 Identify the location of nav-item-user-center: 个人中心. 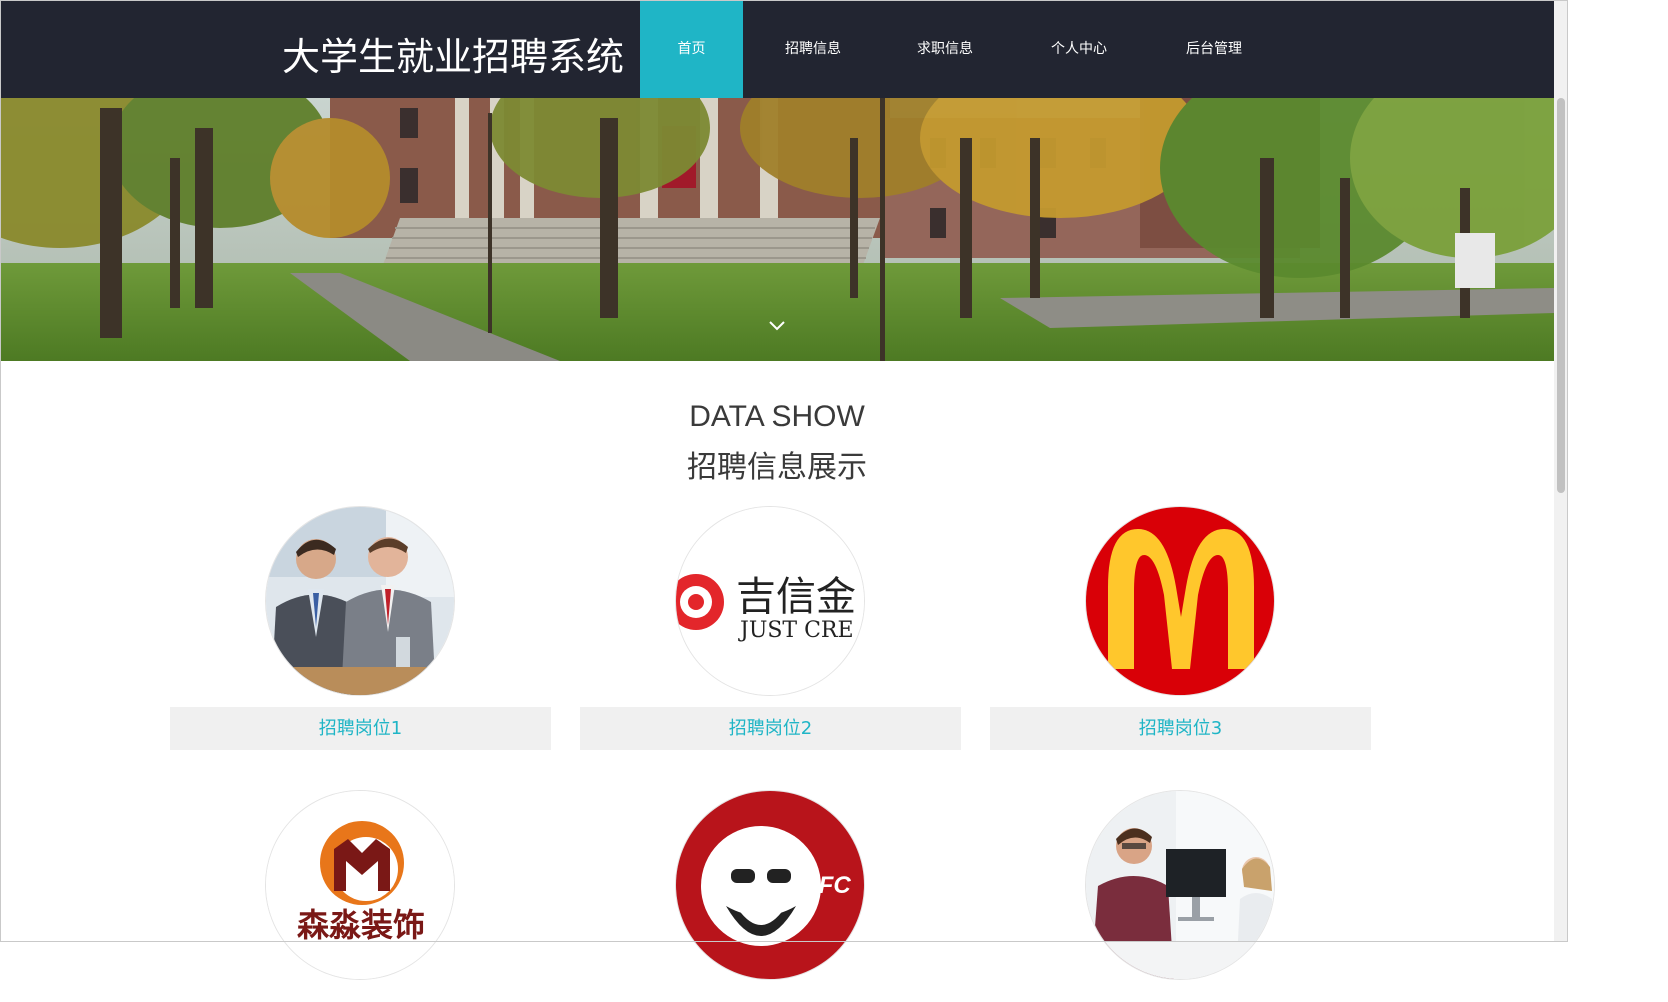
(1079, 49).